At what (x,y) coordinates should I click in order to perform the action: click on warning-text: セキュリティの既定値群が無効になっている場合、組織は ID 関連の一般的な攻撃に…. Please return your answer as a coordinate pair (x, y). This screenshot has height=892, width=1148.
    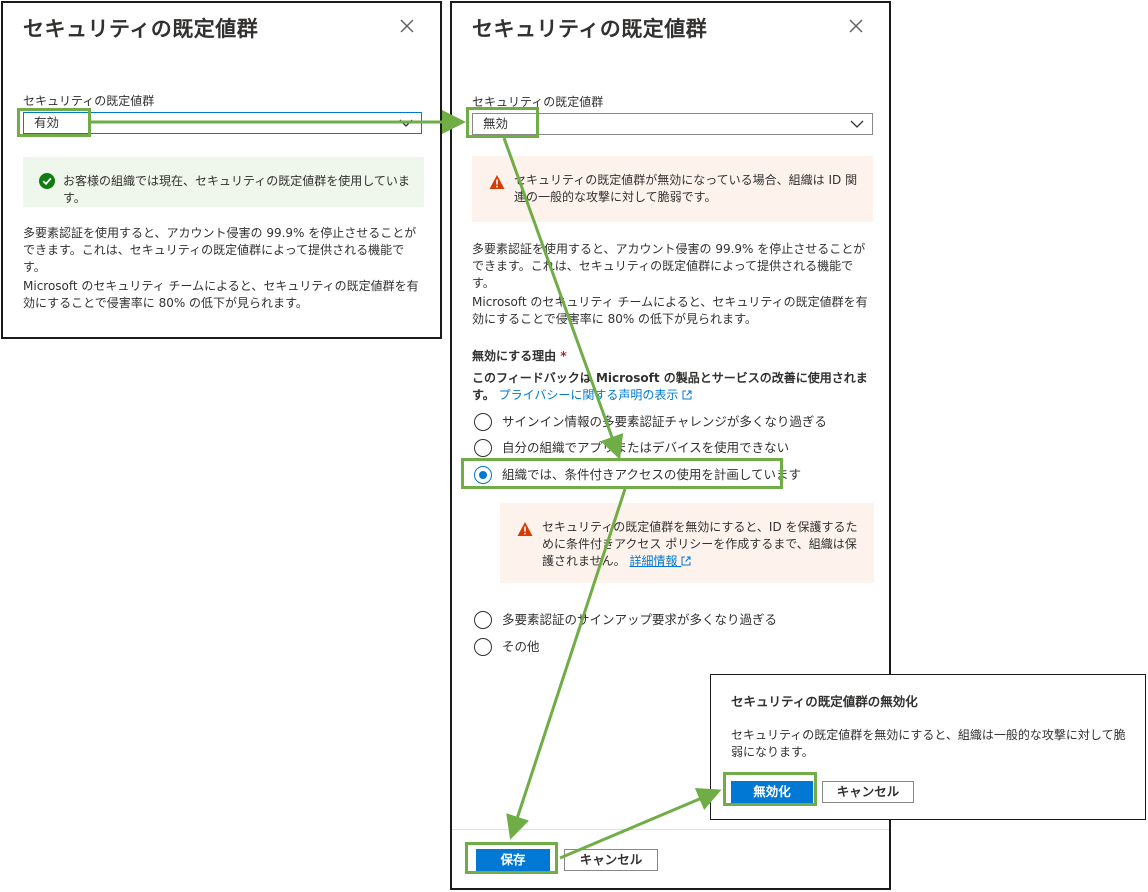
    Looking at the image, I should click on (686, 188).